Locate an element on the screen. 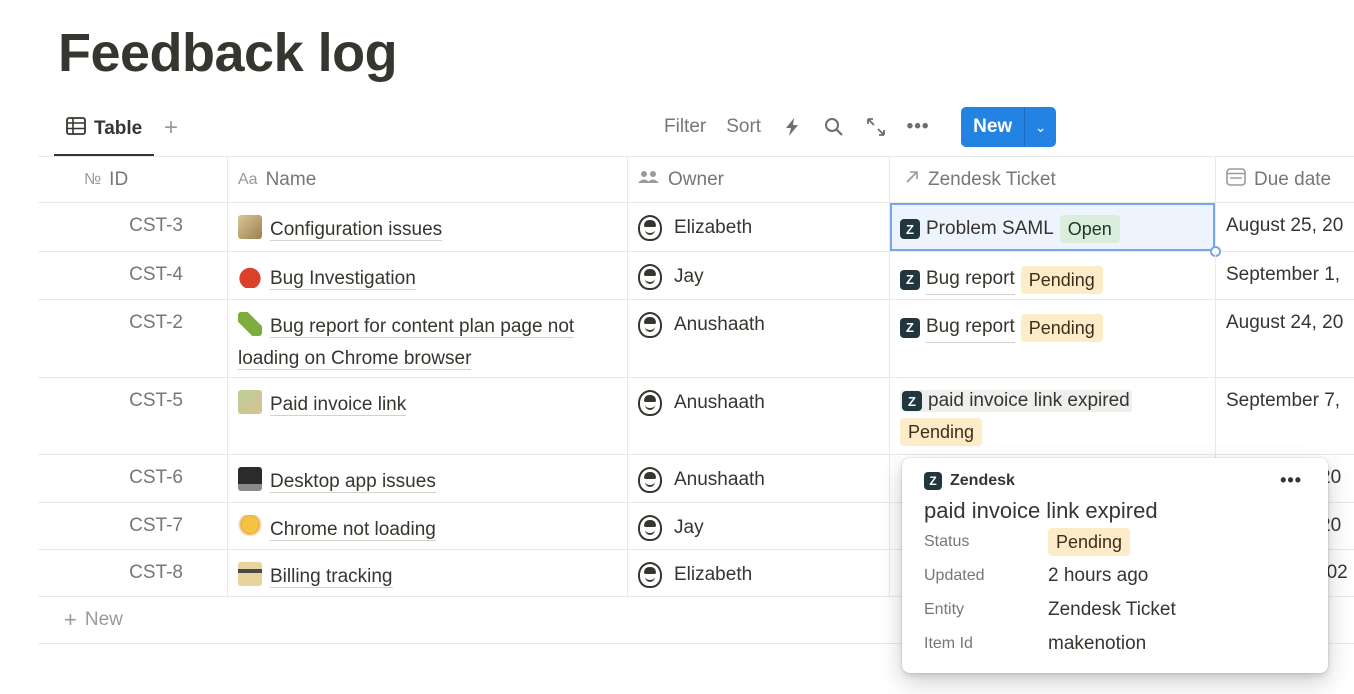  header-ticket: Zendesk Ticket is located at coordinates (1053, 179).